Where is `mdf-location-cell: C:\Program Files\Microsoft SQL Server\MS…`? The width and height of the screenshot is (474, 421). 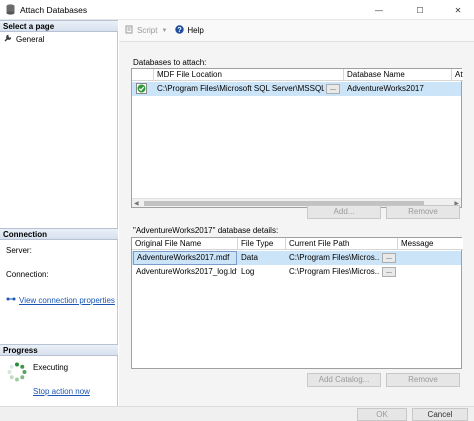
mdf-location-cell: C:\Program Files\Microsoft SQL Server\MS… is located at coordinates (240, 88).